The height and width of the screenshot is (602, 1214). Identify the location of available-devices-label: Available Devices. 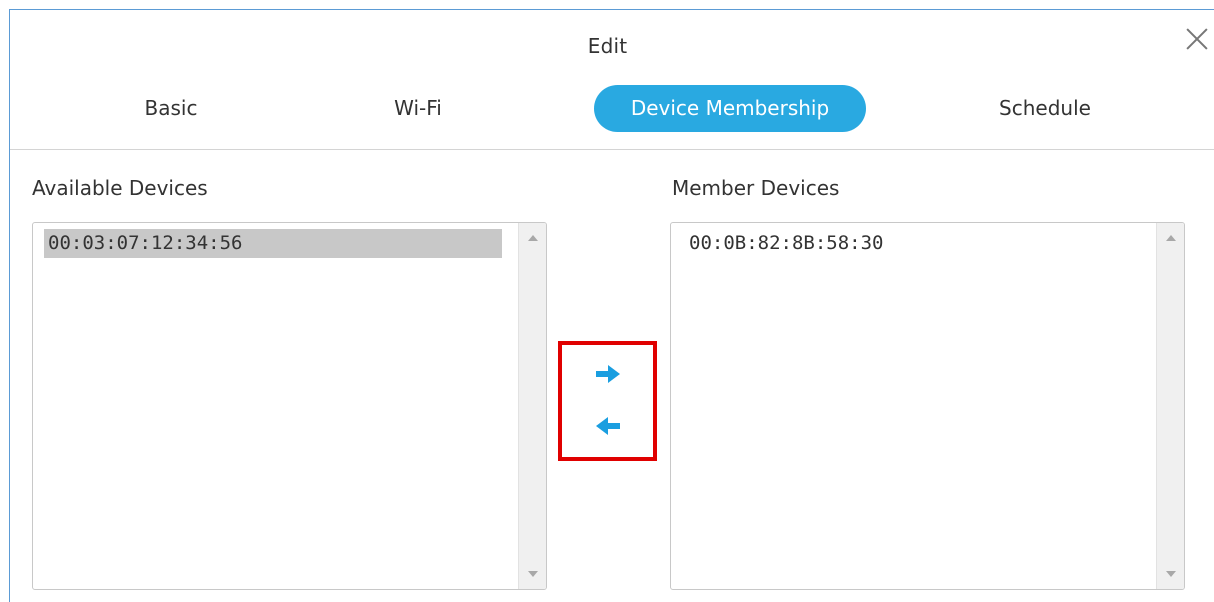
(120, 188).